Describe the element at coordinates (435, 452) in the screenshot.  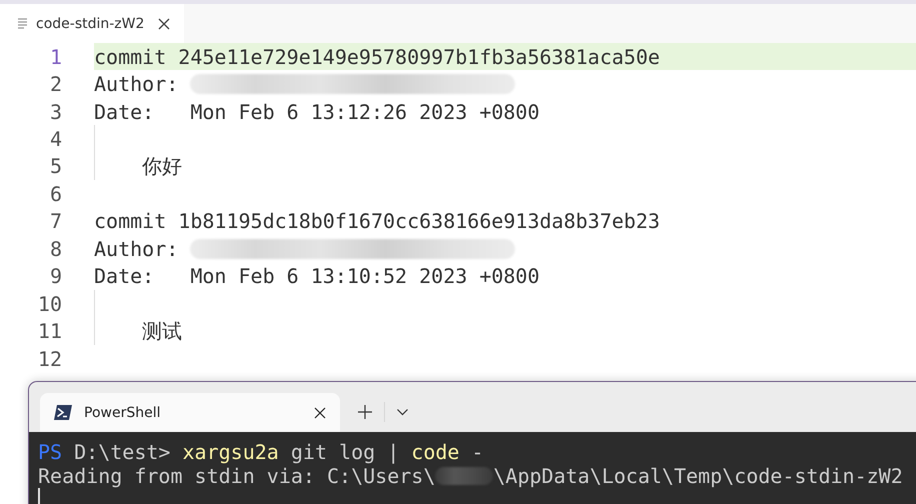
I see `terminal-text: code` at that location.